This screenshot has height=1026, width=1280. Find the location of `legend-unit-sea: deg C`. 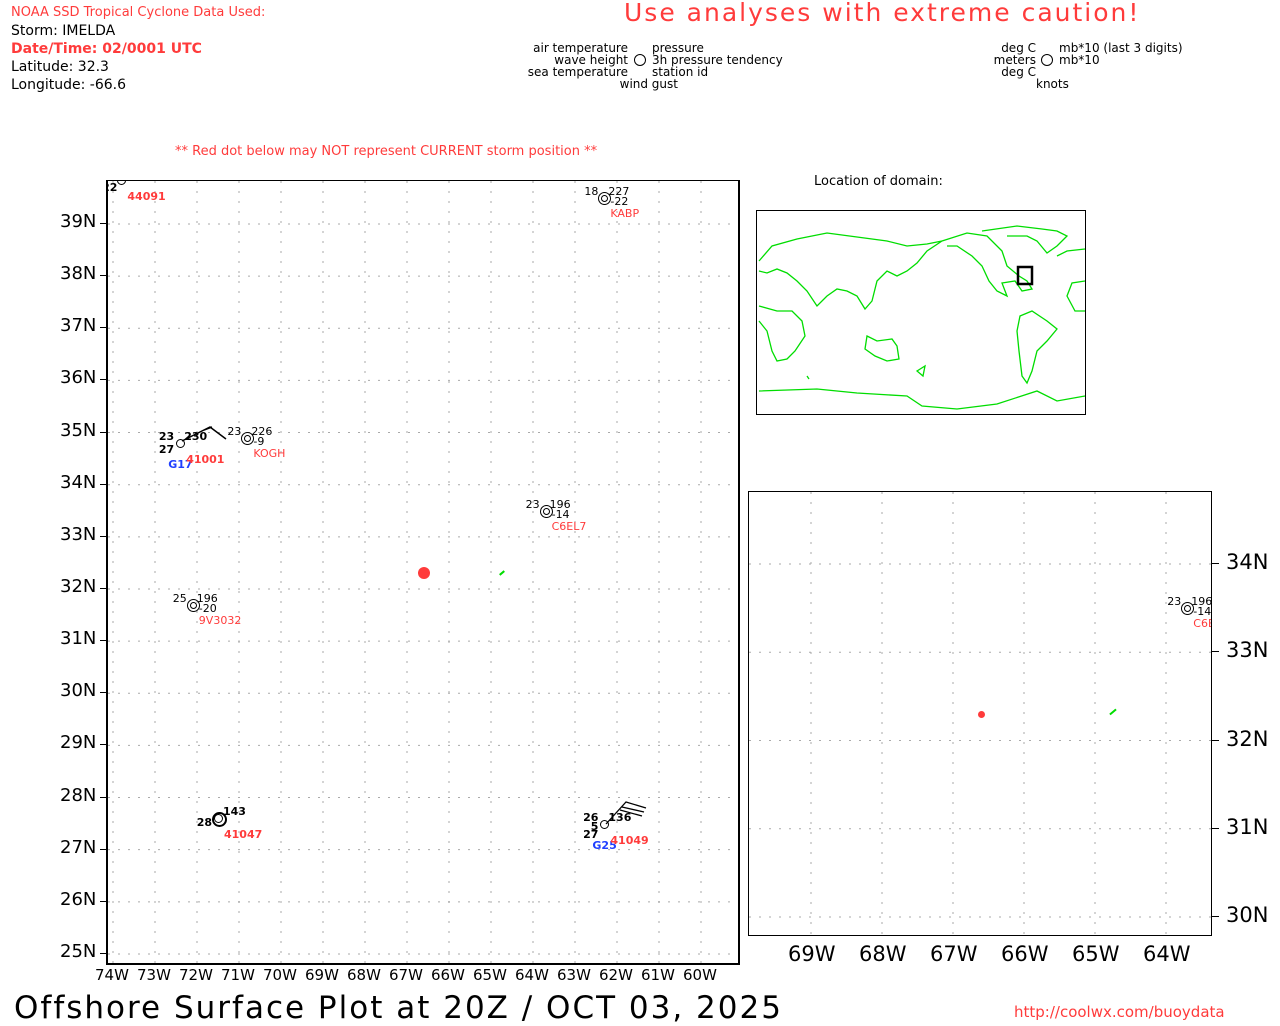

legend-unit-sea: deg C is located at coordinates (1018, 72).